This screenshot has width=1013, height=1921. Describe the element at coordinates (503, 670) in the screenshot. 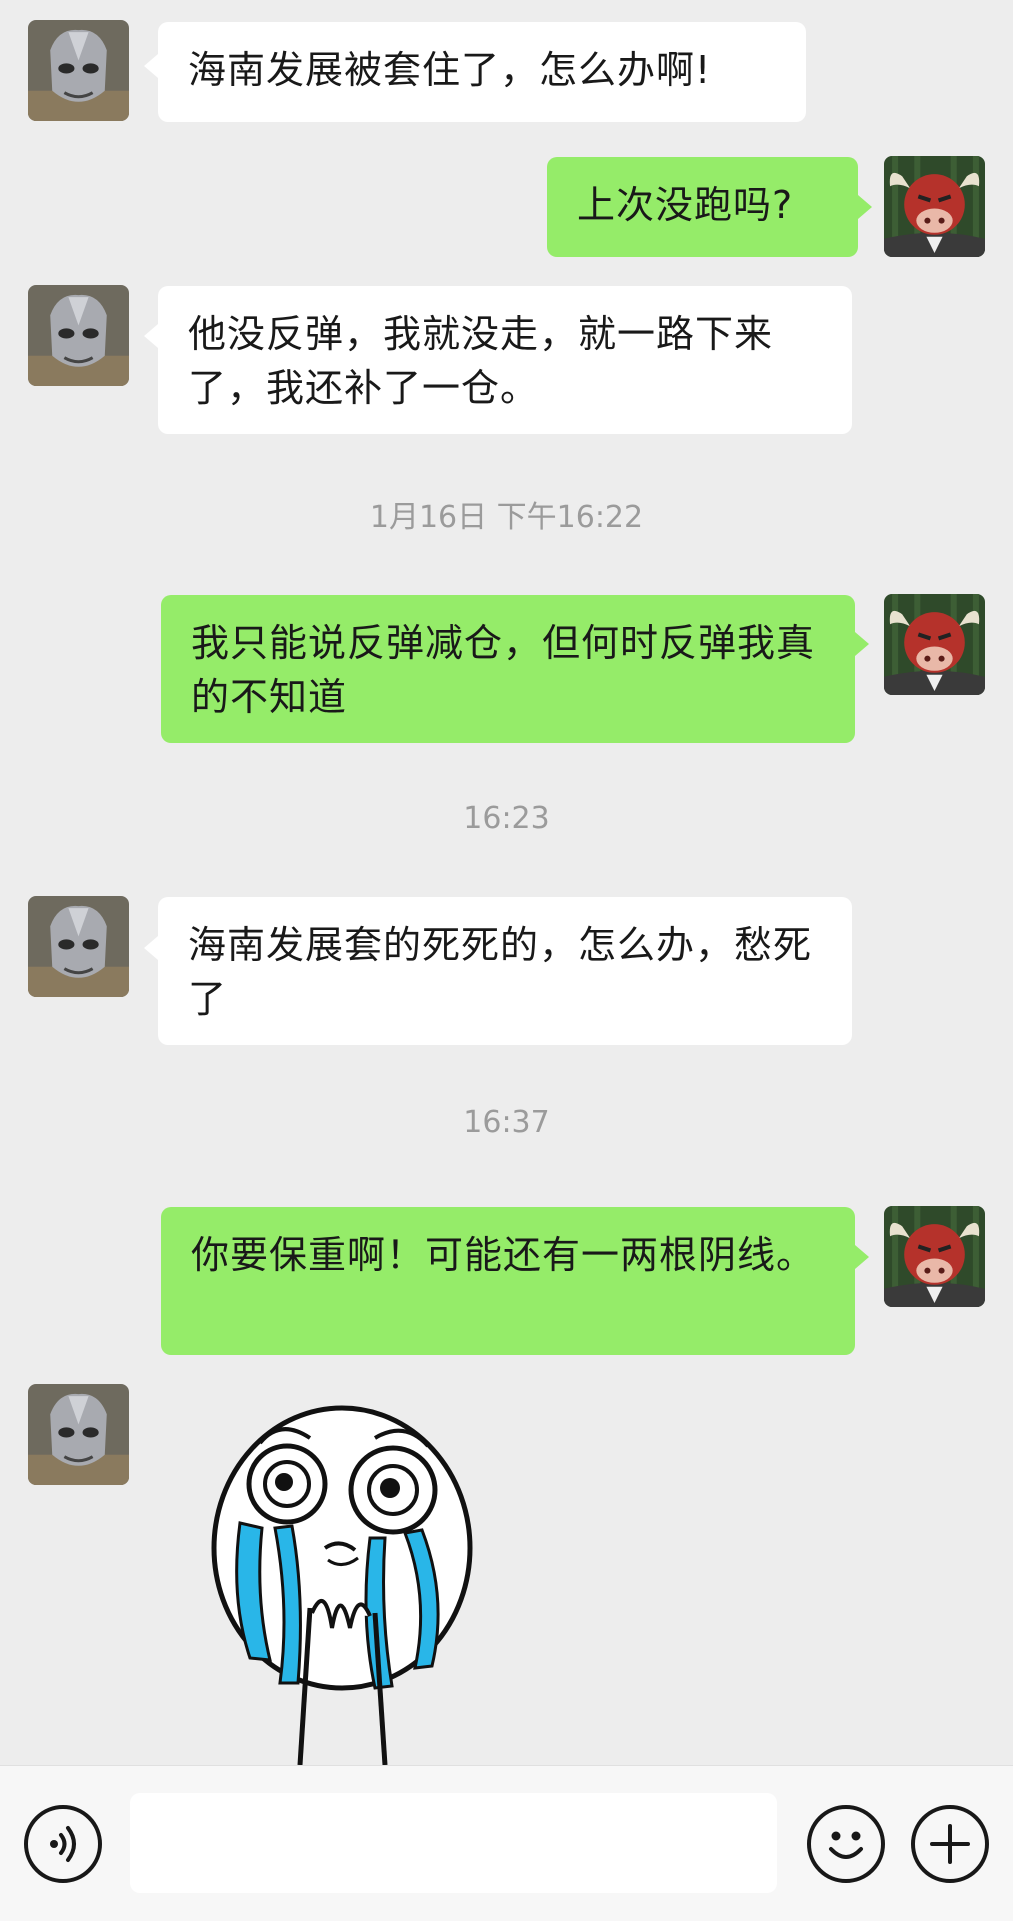

I see `message-text: 我只能说反弹减仓，但何时反弹我真的不知道` at that location.